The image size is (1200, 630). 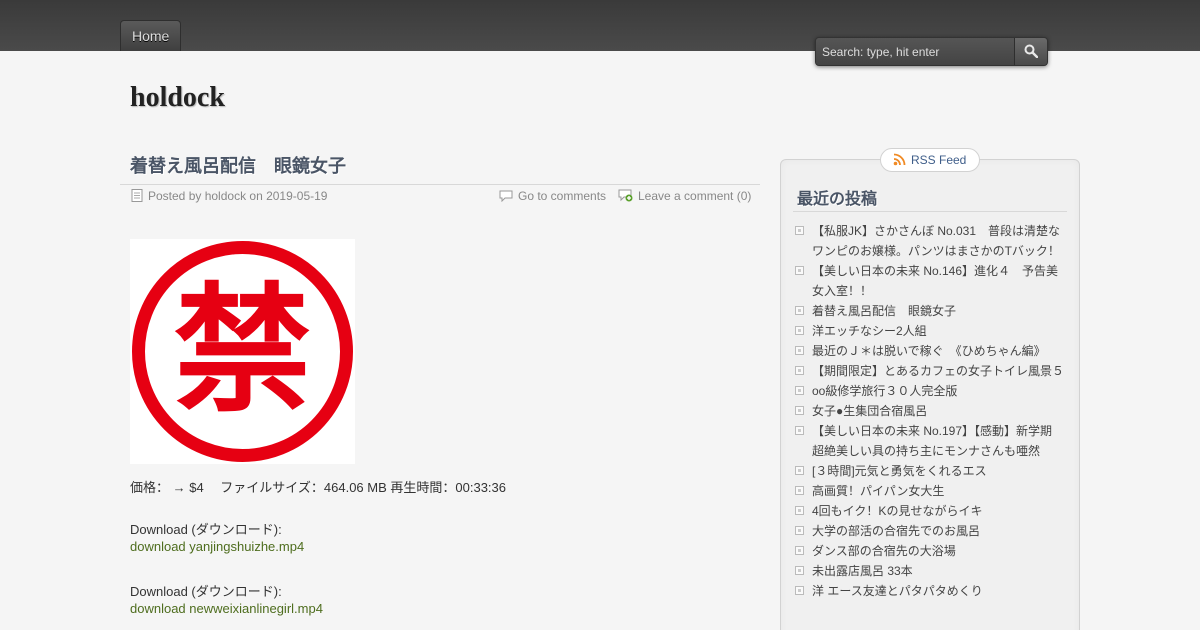 I want to click on prohibited-stamp-icon: 禁, so click(x=242, y=351).